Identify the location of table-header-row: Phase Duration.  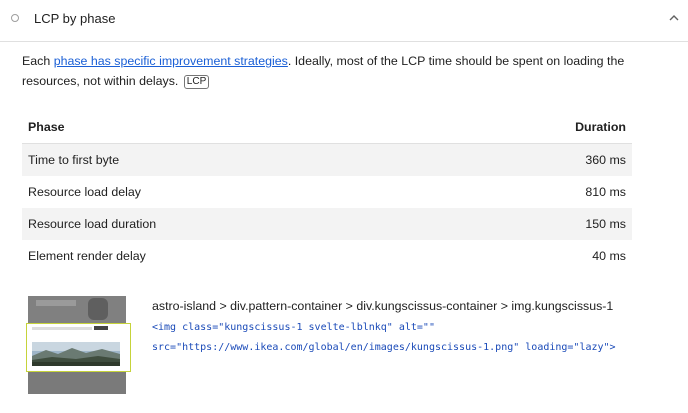
(327, 127).